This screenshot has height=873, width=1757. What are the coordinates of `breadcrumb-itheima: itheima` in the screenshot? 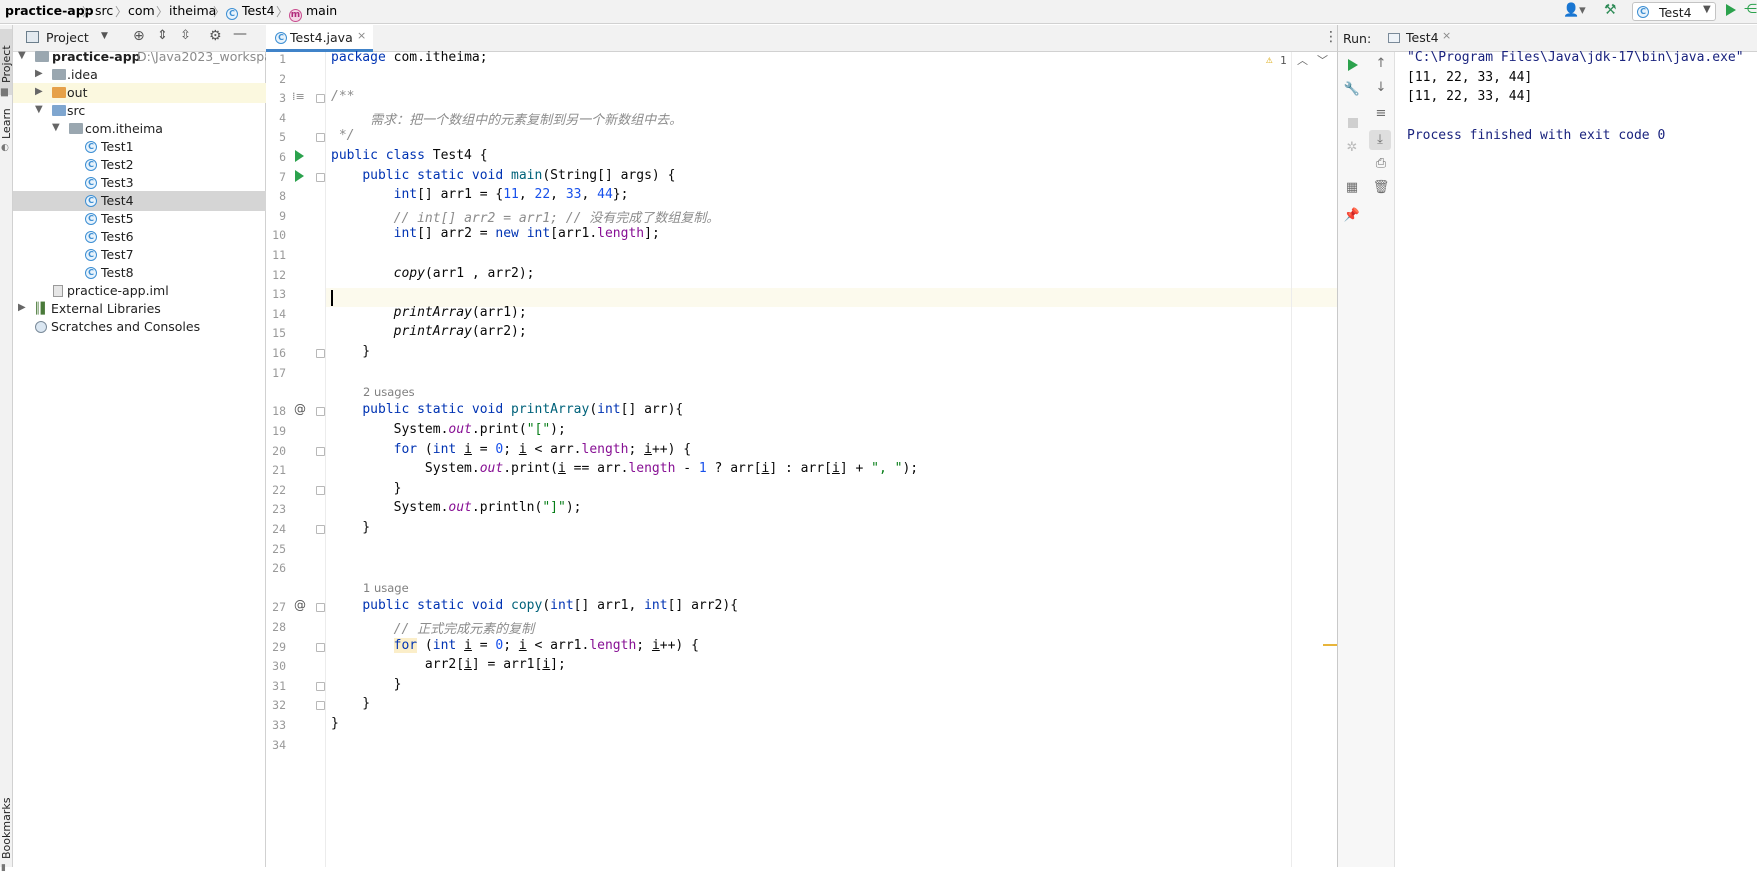 It's located at (192, 10).